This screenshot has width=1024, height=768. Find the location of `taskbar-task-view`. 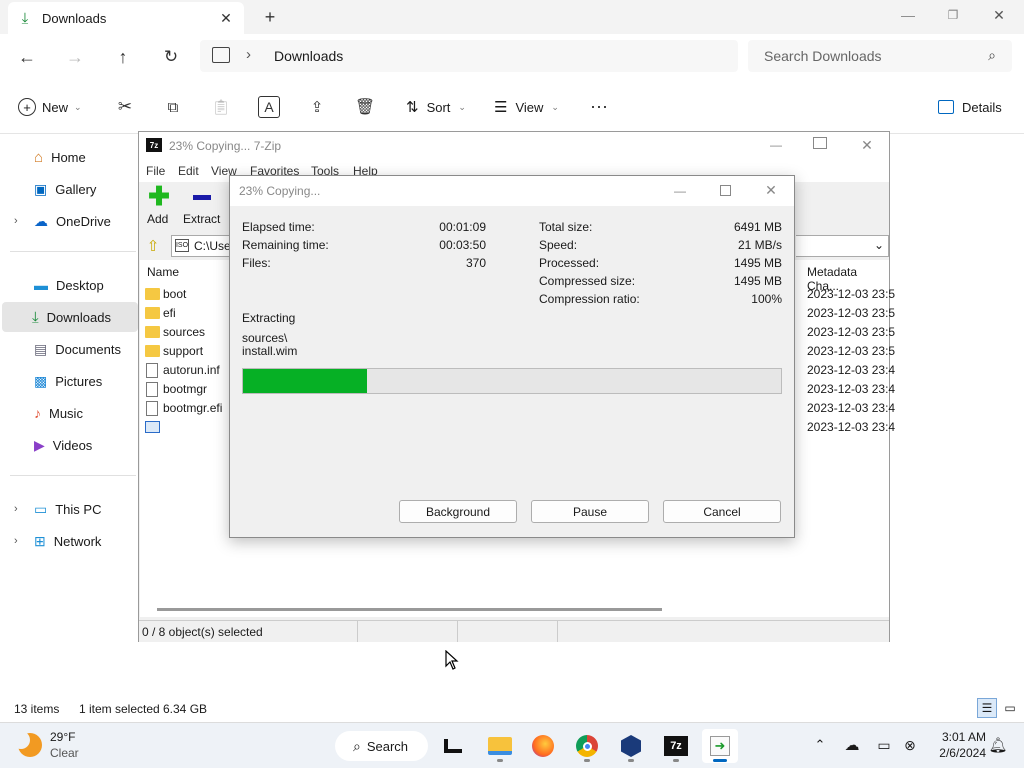

taskbar-task-view is located at coordinates (453, 746).